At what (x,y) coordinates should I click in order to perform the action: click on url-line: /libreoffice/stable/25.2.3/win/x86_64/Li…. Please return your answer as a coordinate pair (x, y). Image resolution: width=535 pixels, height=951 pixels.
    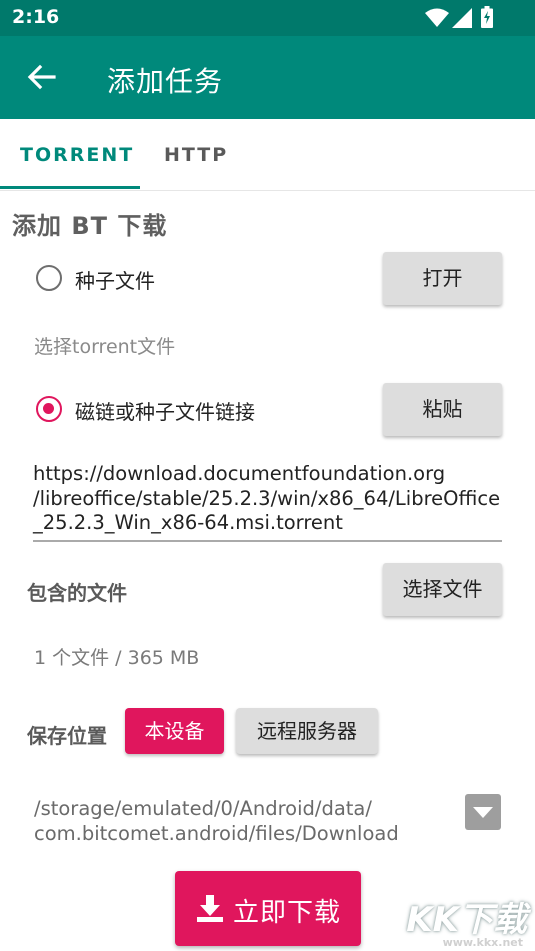
    Looking at the image, I should click on (267, 498).